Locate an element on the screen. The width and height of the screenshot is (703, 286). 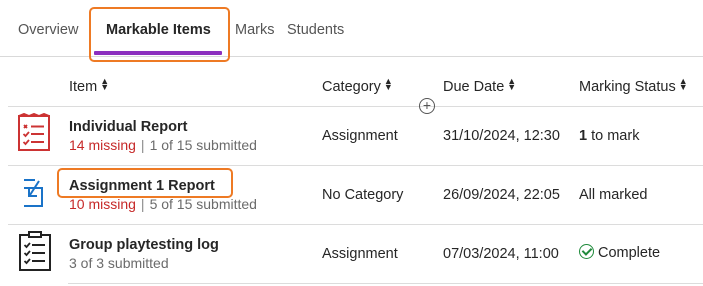
item-title-individual-report: Individual Report is located at coordinates (128, 127).